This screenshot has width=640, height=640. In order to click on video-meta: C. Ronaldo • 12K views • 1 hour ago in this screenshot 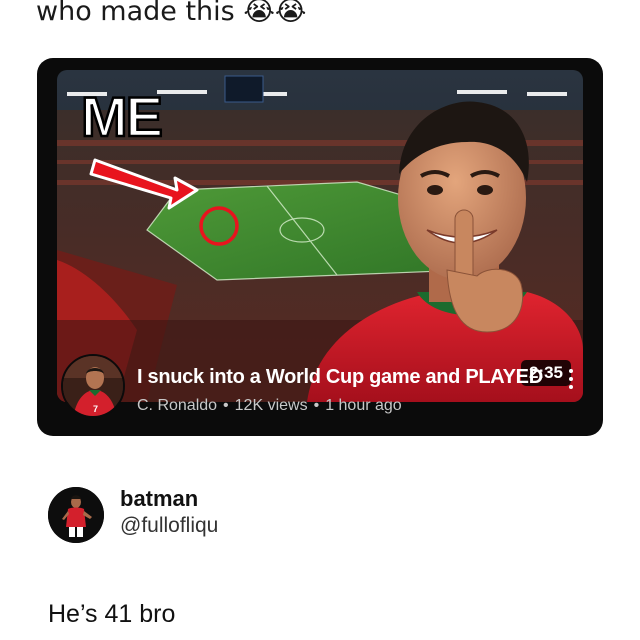, I will do `click(269, 406)`.